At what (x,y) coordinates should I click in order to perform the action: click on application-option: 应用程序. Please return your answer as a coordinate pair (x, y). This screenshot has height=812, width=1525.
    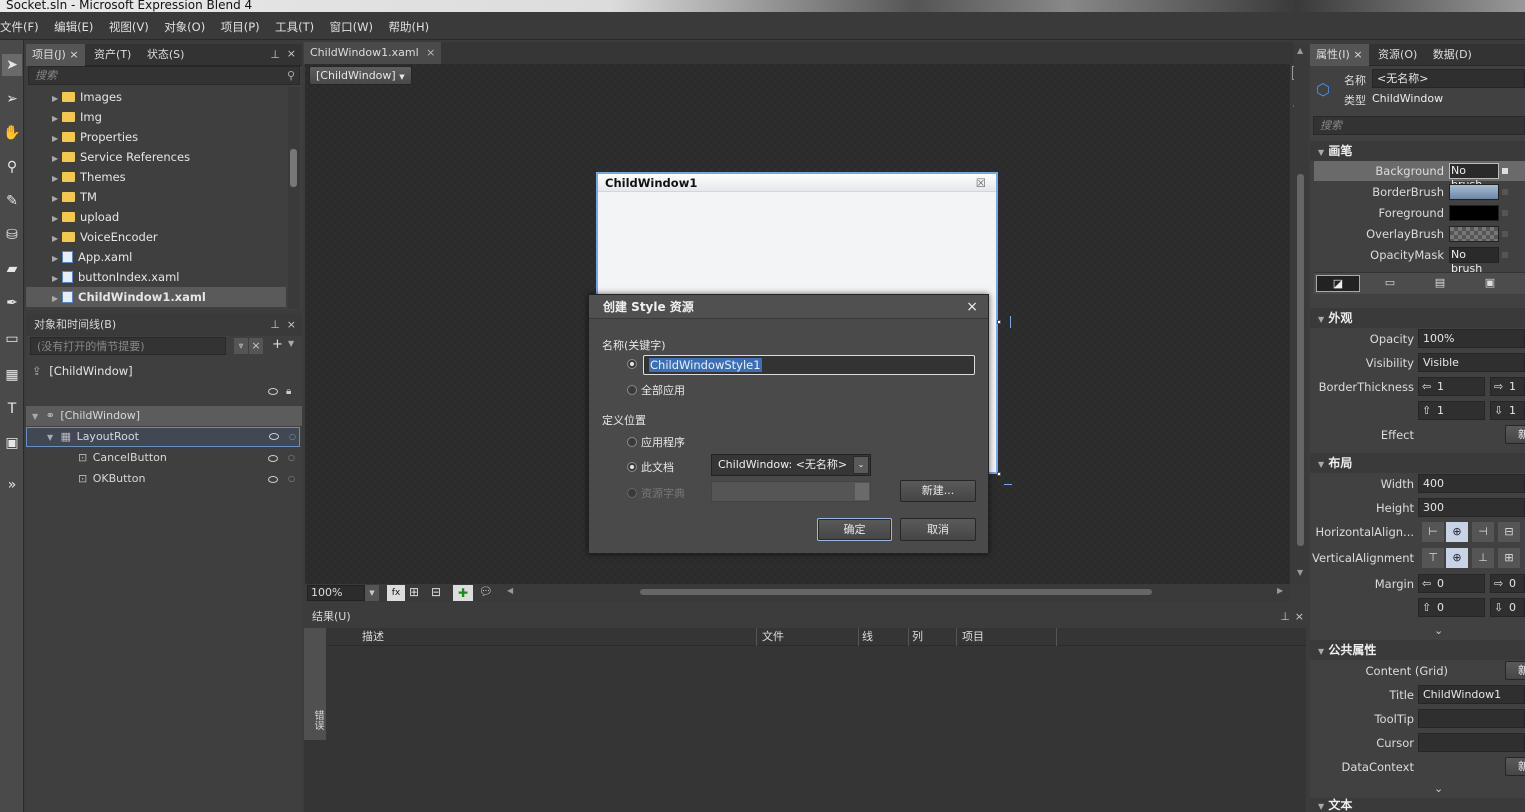
    Looking at the image, I should click on (656, 442).